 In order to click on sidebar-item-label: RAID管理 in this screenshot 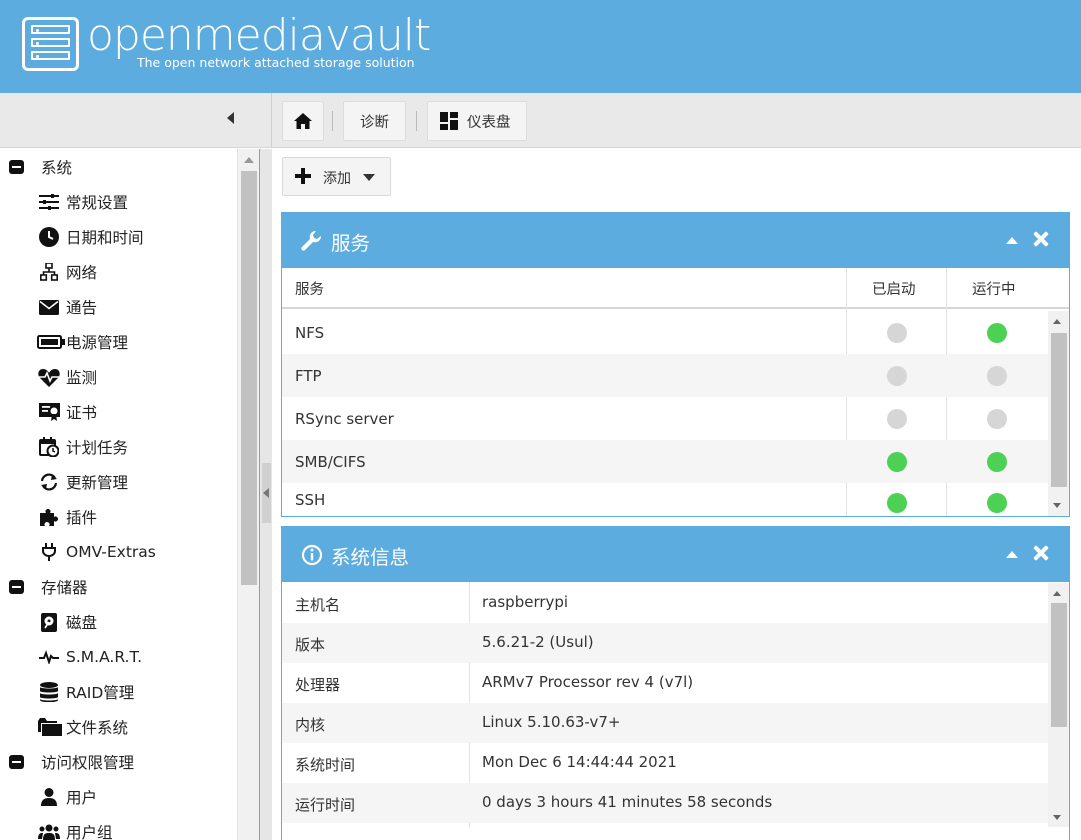, I will do `click(100, 692)`.